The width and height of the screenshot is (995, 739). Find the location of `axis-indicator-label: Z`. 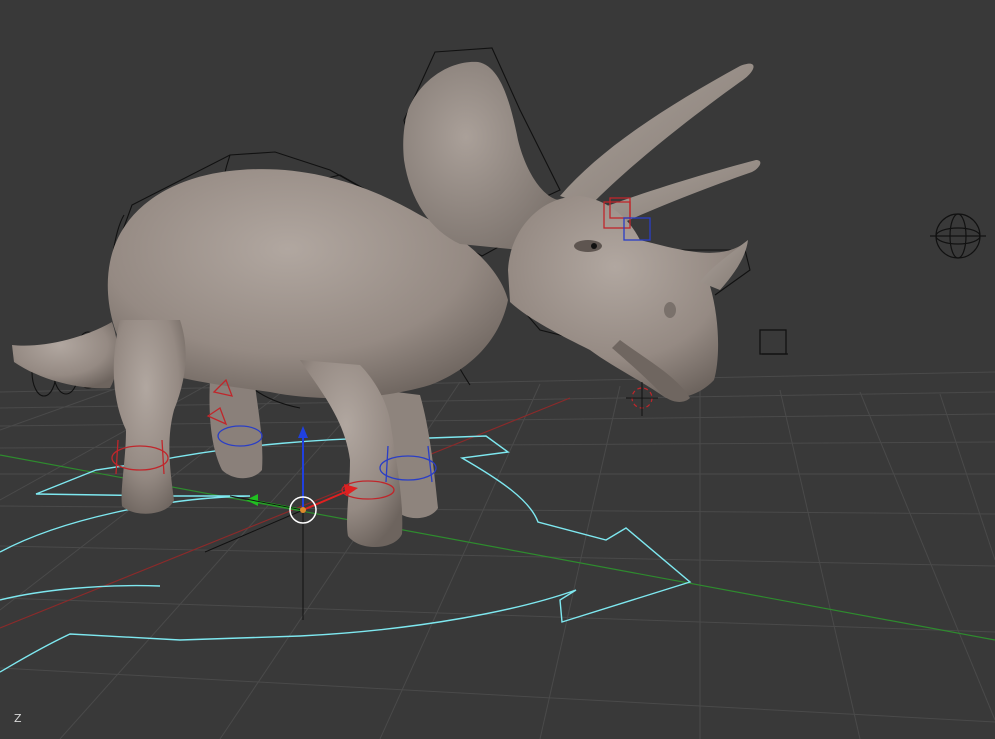

axis-indicator-label: Z is located at coordinates (18, 718).